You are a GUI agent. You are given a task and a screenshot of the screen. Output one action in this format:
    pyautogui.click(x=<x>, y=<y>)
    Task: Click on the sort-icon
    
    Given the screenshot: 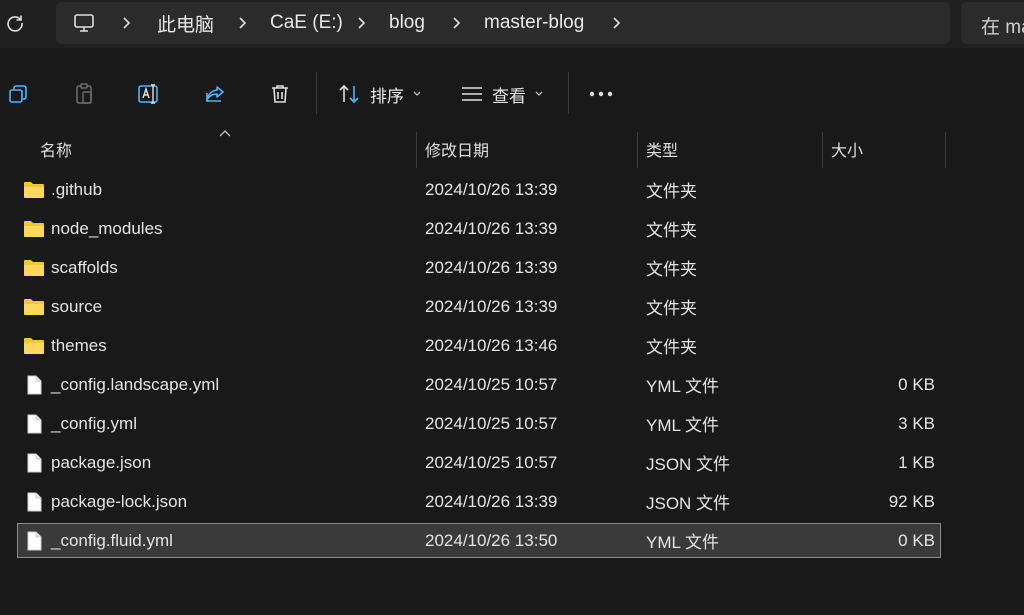 What is the action you would take?
    pyautogui.click(x=349, y=94)
    